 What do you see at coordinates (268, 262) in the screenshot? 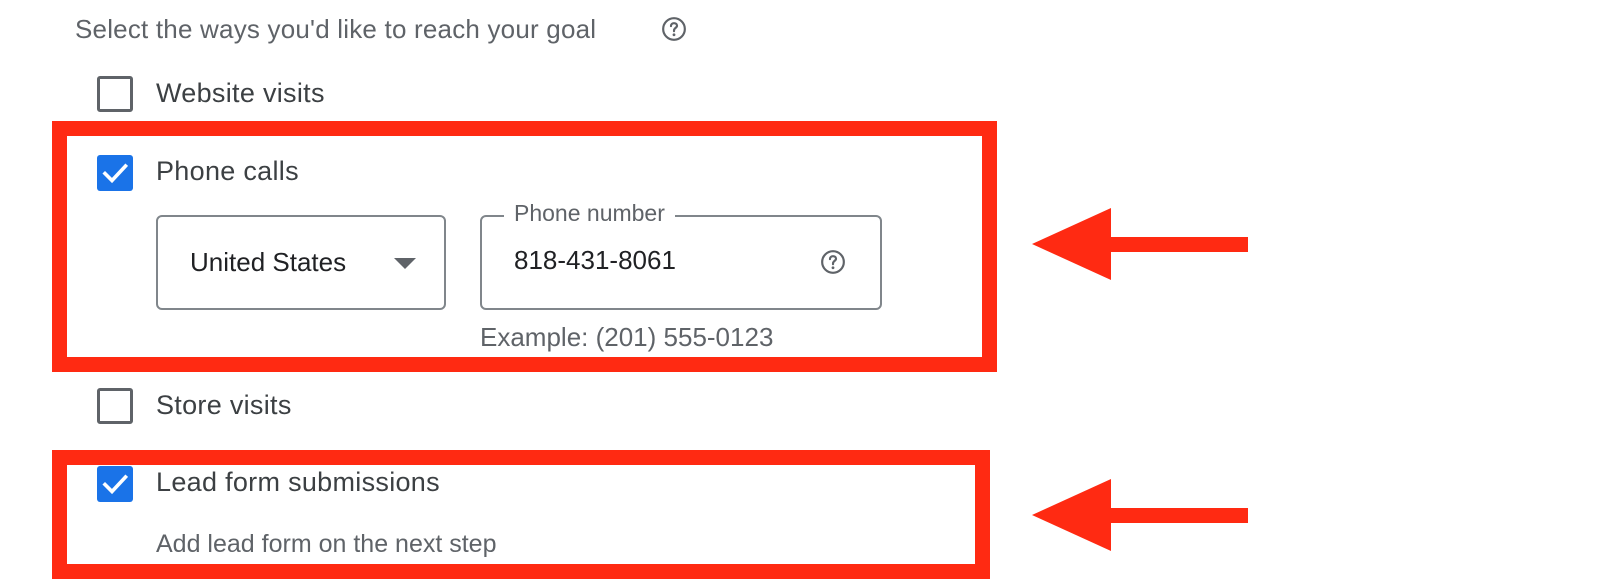
I see `country-select-value: United States` at bounding box center [268, 262].